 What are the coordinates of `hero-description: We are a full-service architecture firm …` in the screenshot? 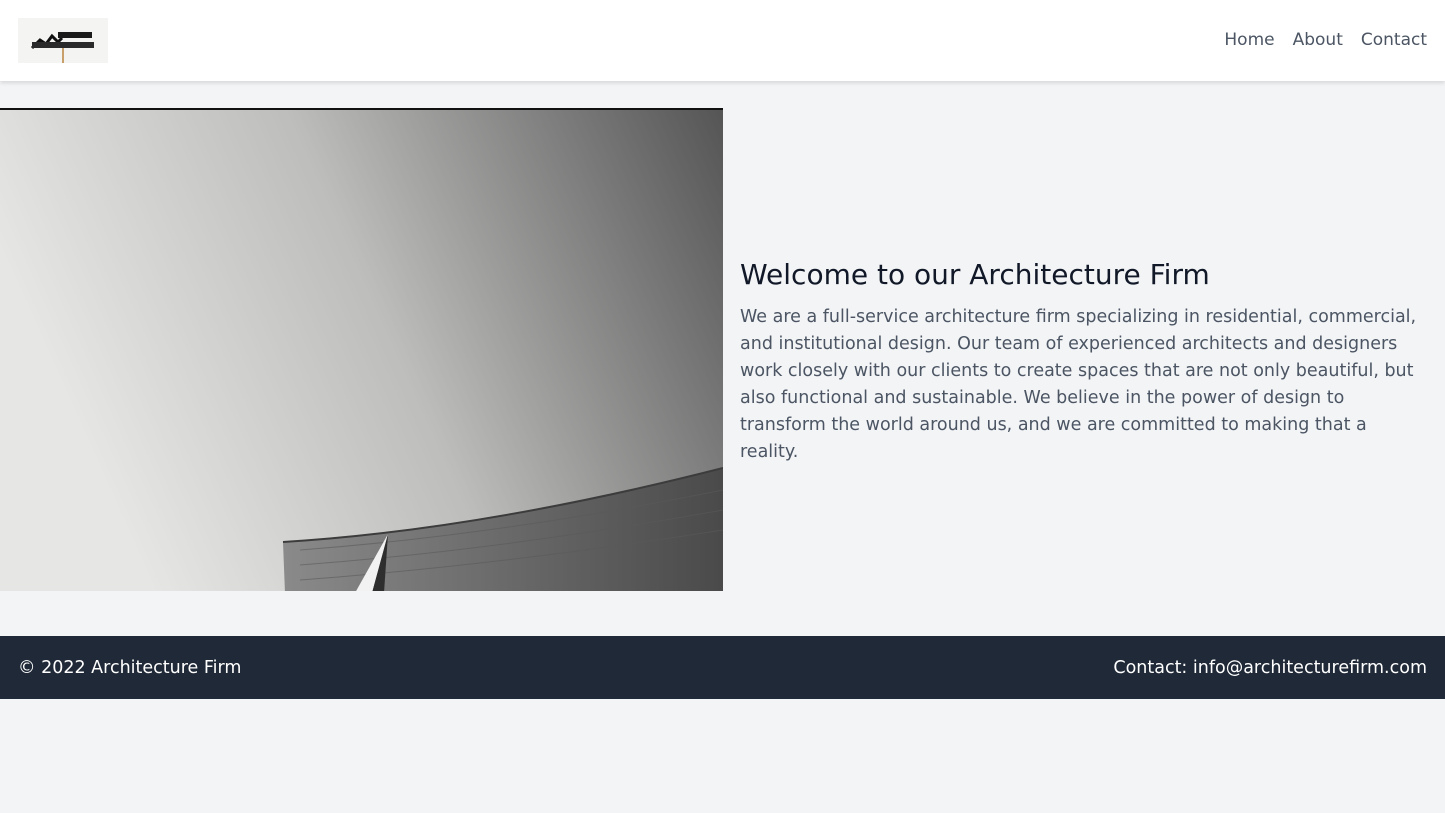 It's located at (1078, 384).